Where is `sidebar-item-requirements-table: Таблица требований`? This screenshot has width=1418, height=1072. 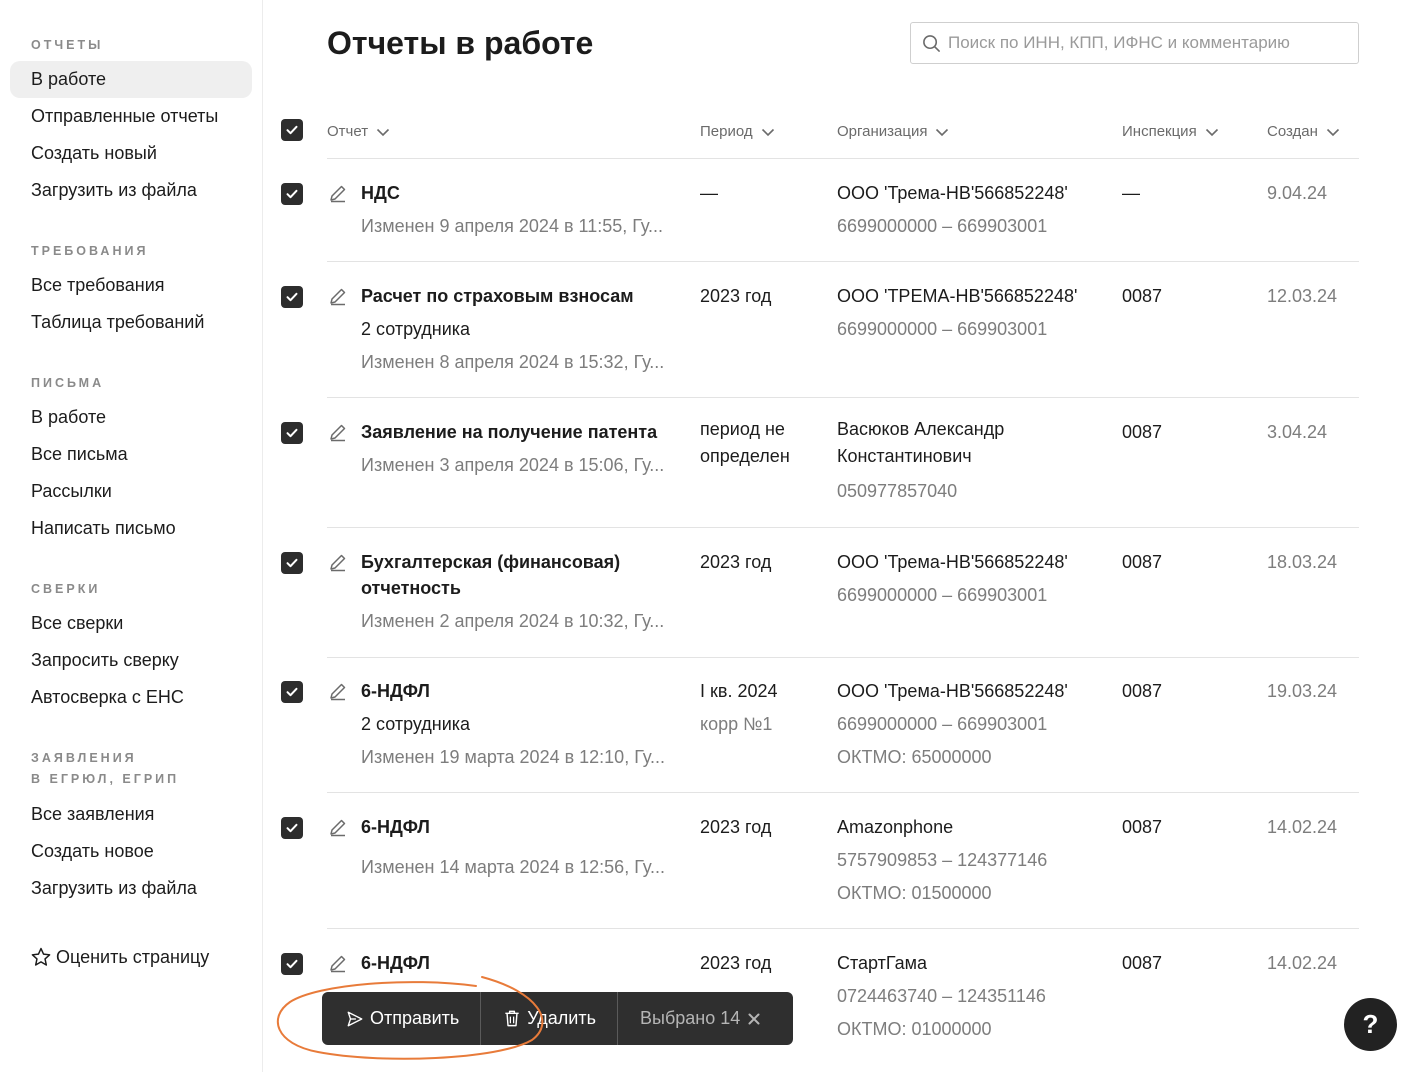
sidebar-item-requirements-table: Таблица требований is located at coordinates (131, 322).